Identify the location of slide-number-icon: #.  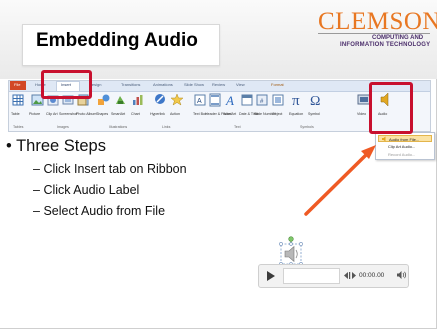
(262, 100).